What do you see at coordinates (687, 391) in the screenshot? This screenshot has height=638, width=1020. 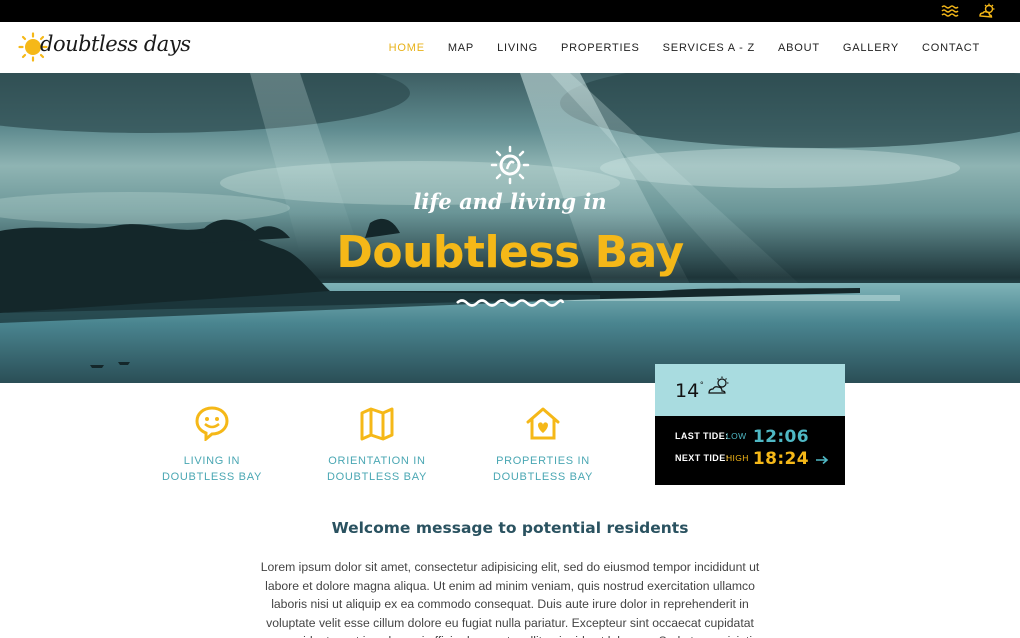 I see `temperature: 14` at bounding box center [687, 391].